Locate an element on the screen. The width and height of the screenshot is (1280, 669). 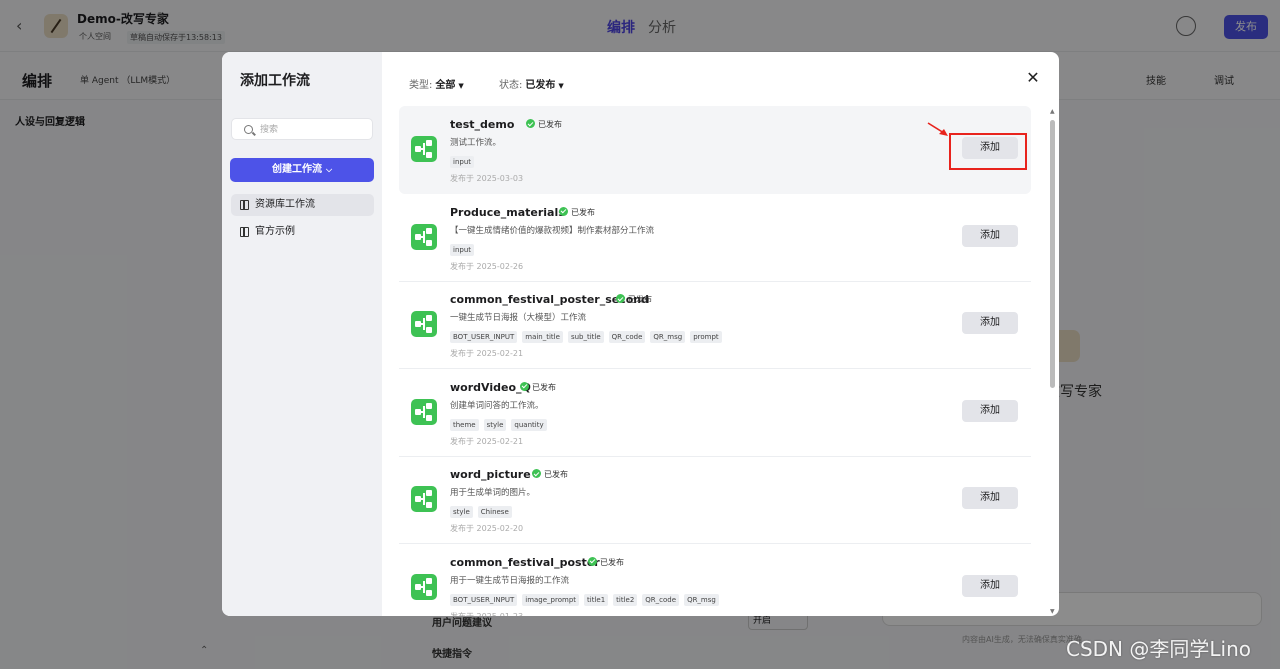
scrollbar: ▲ ▼ is located at coordinates (1052, 362).